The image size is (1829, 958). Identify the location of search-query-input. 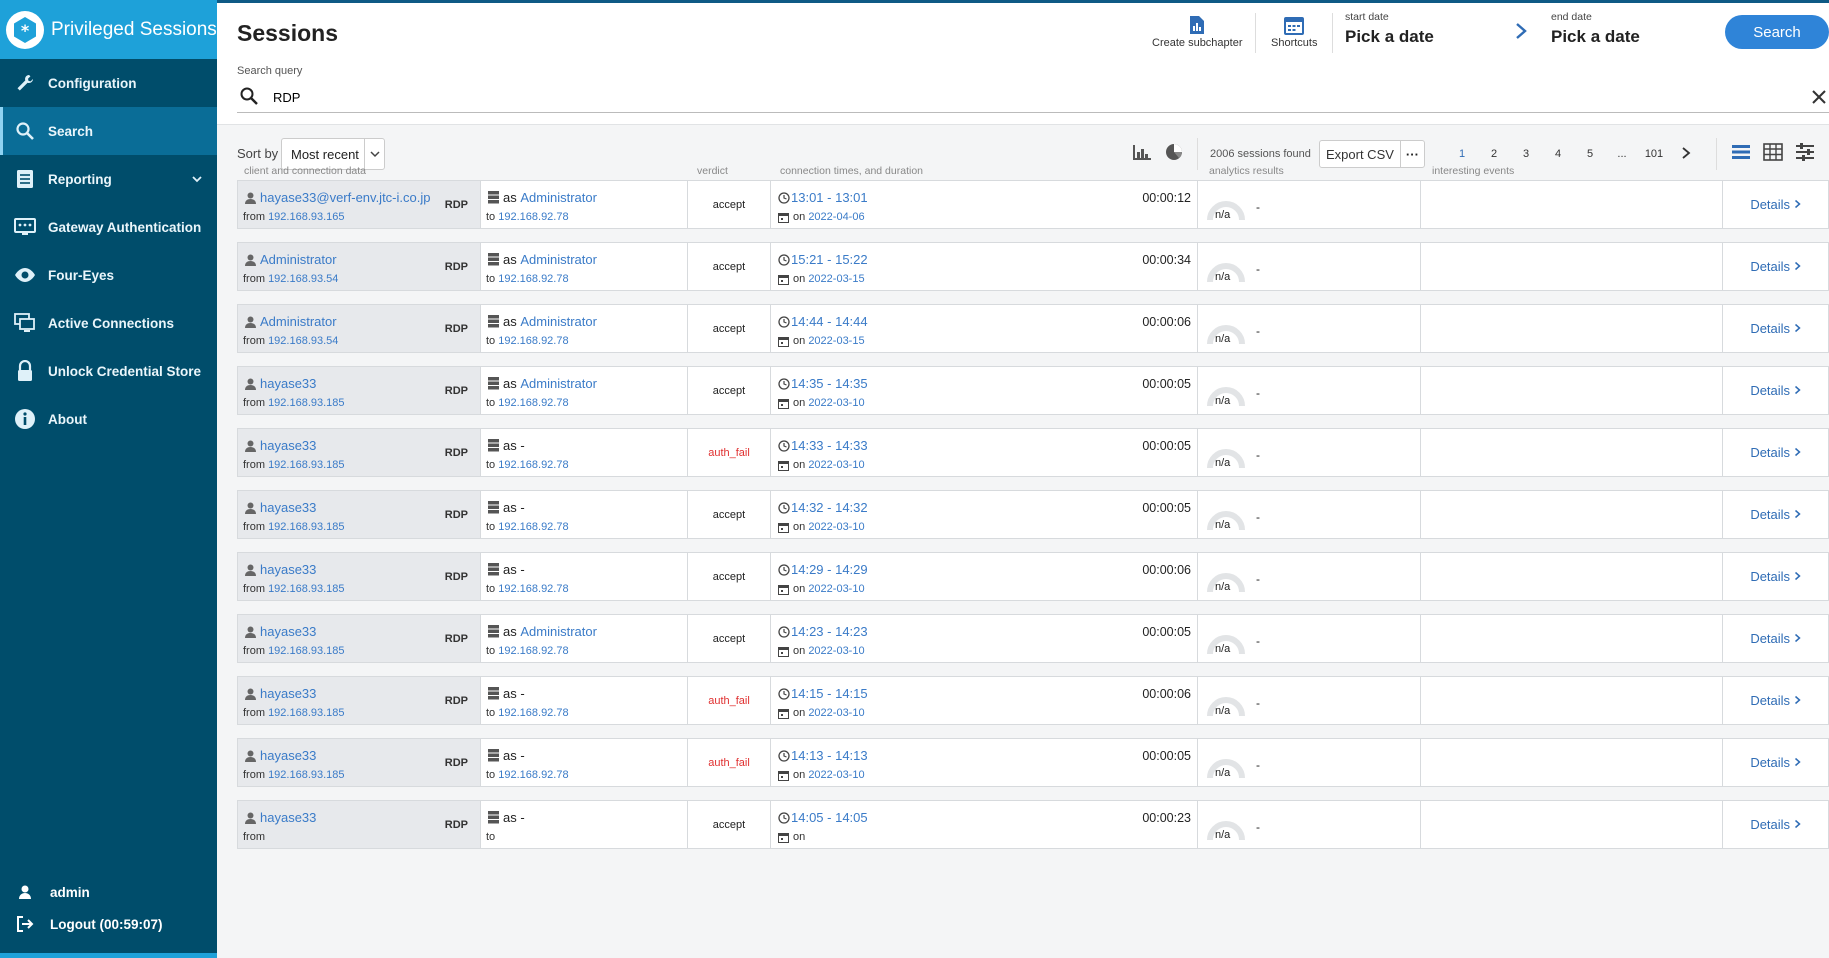
(1013, 97).